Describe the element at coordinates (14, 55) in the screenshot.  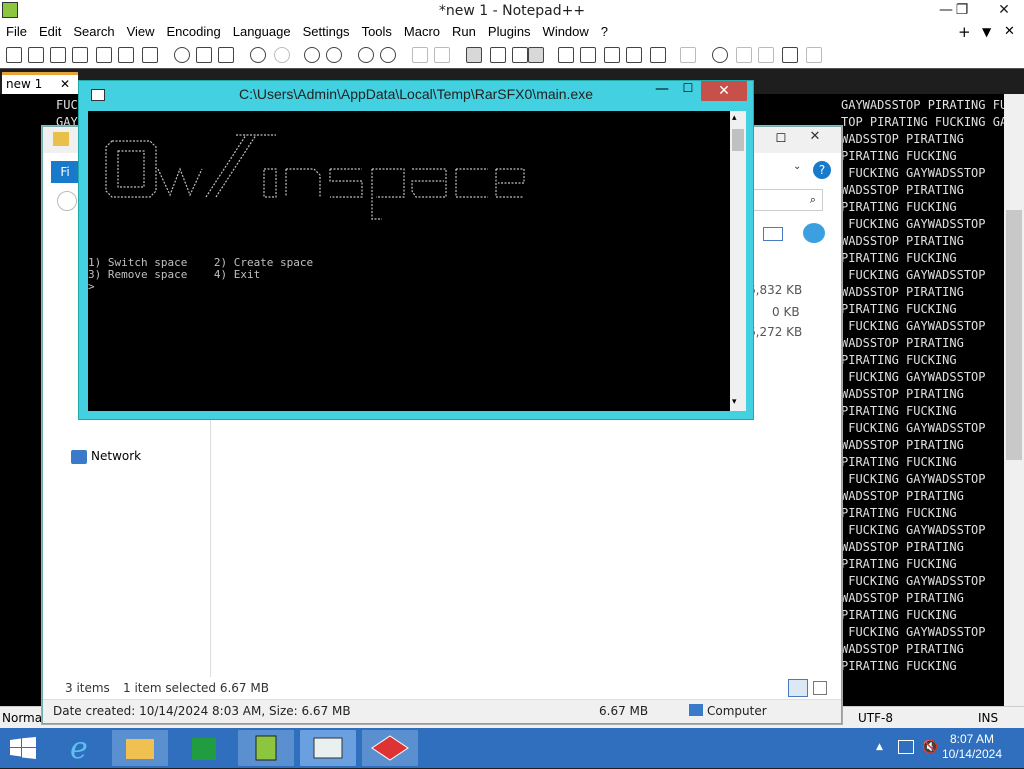
I see `new-file-icon` at that location.